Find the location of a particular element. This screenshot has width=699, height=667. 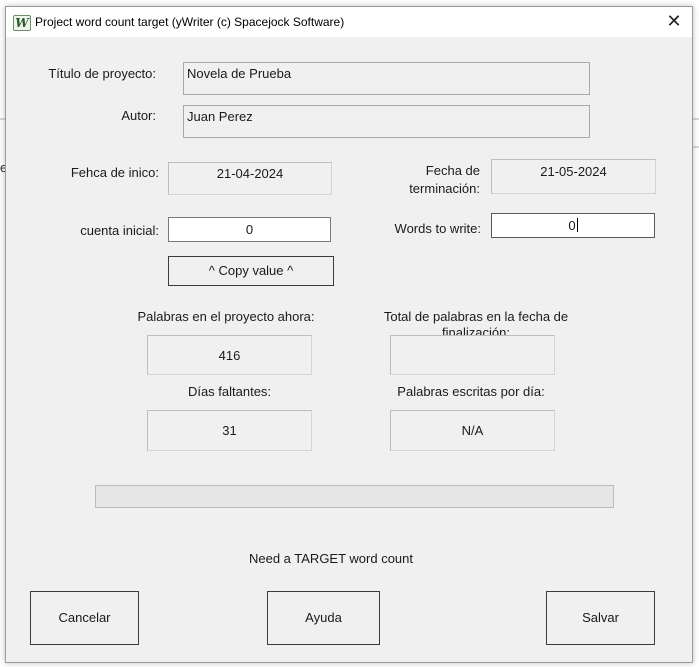

copy-value-button: ^ Copy value ^ is located at coordinates (251, 271).